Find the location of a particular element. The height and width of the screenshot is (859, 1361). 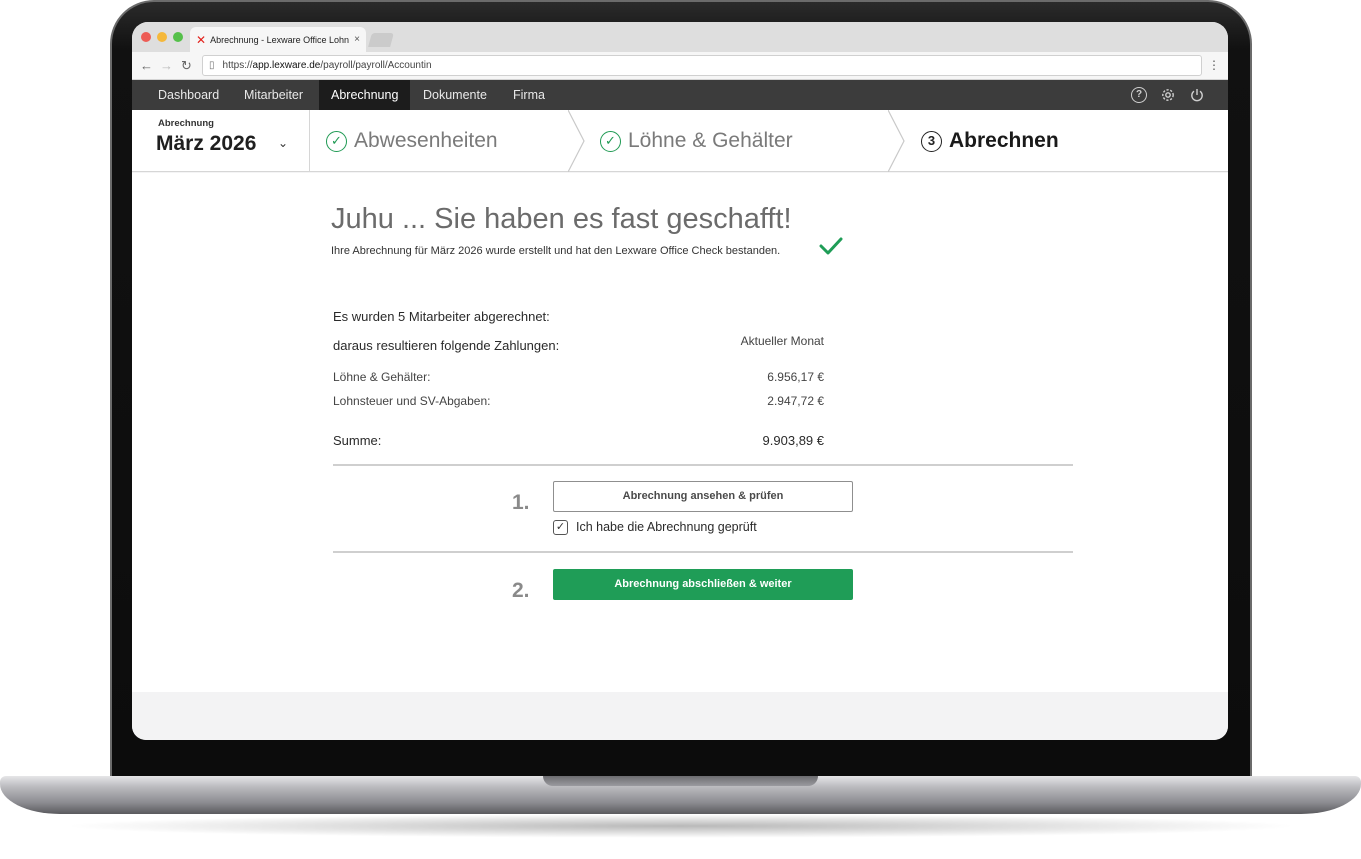

window-zoom-dot is located at coordinates (178, 37).